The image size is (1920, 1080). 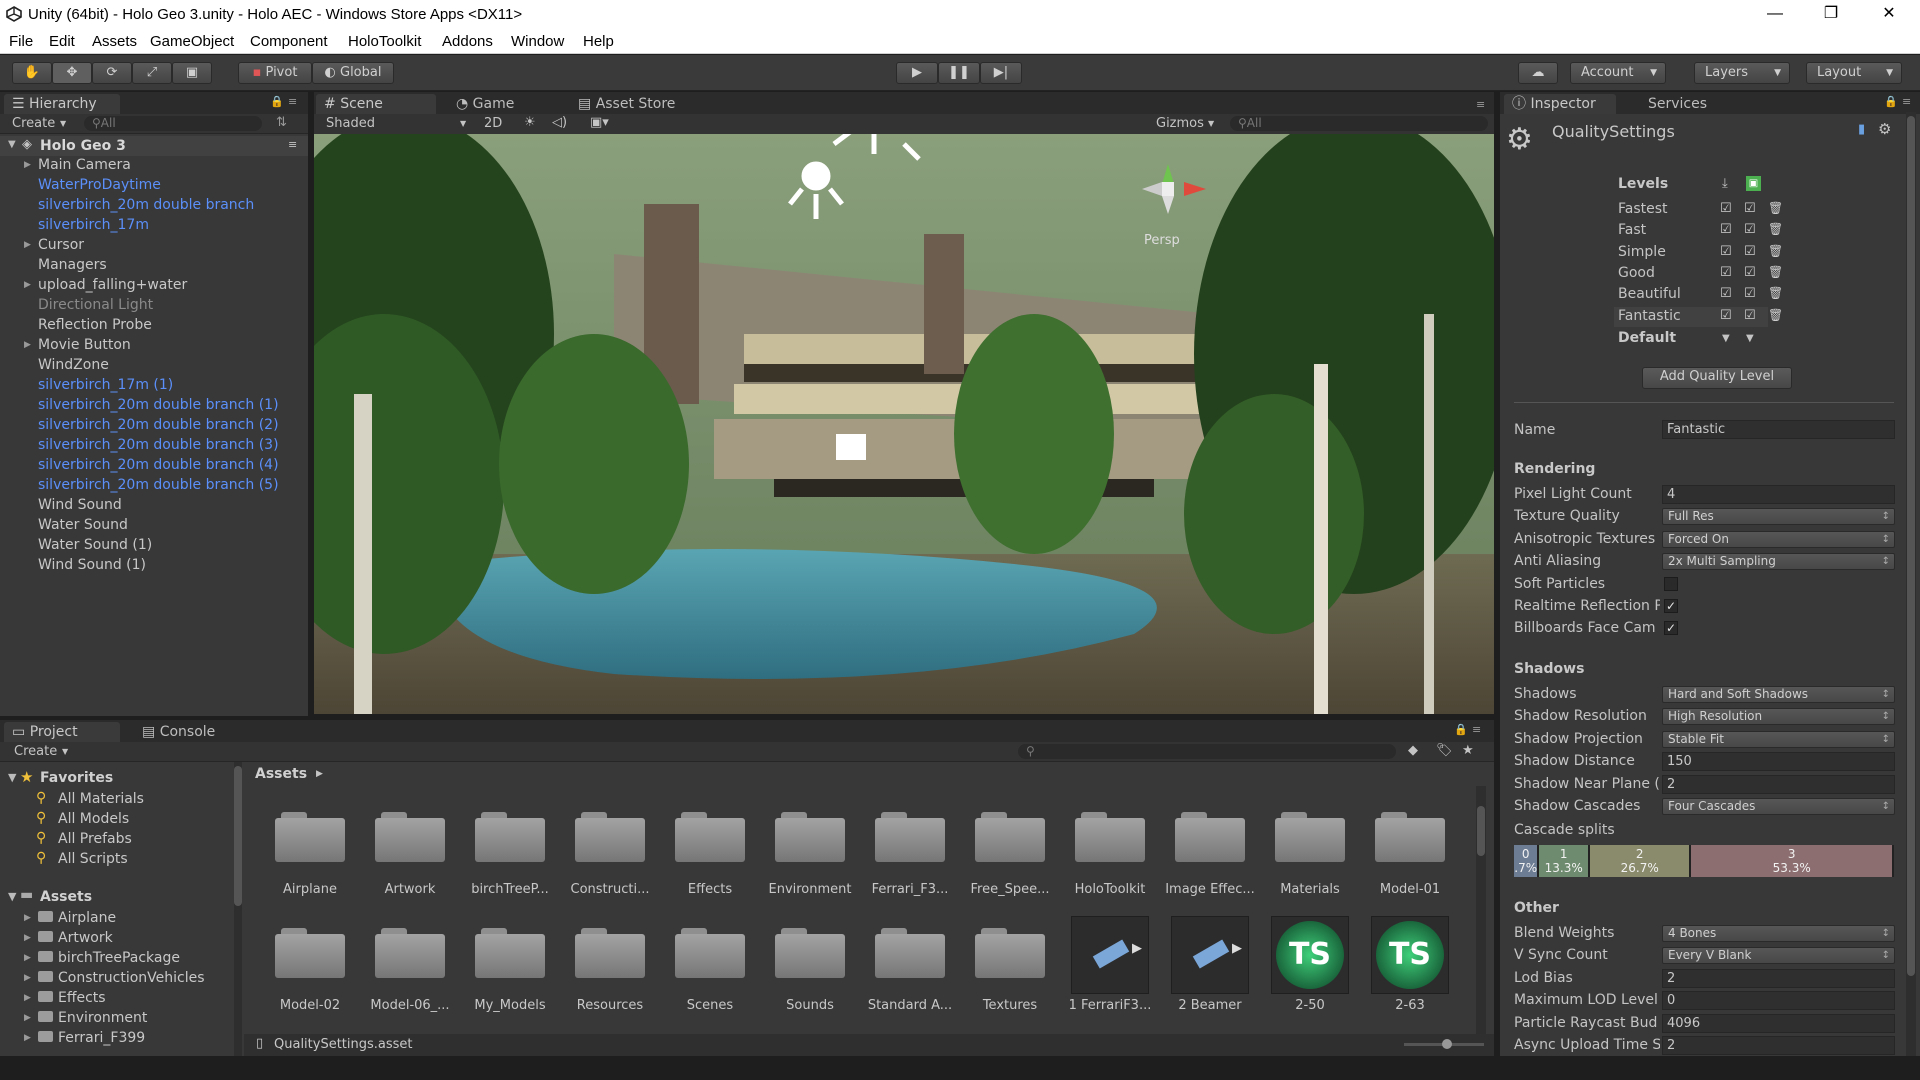 What do you see at coordinates (1468, 750) in the screenshot?
I see `favorite-star-icon: ★` at bounding box center [1468, 750].